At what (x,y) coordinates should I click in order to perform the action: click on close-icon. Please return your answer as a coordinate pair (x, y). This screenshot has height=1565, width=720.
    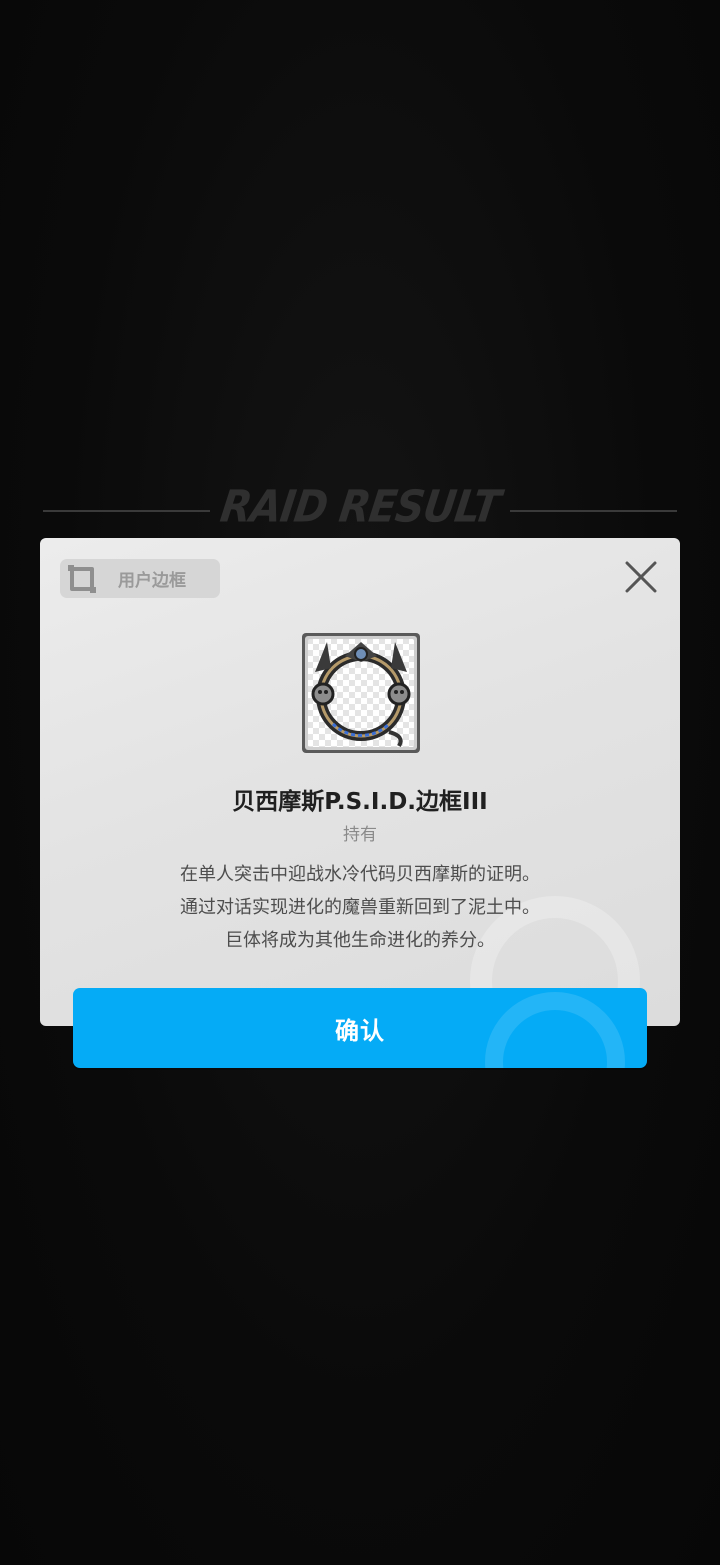
    Looking at the image, I should click on (641, 577).